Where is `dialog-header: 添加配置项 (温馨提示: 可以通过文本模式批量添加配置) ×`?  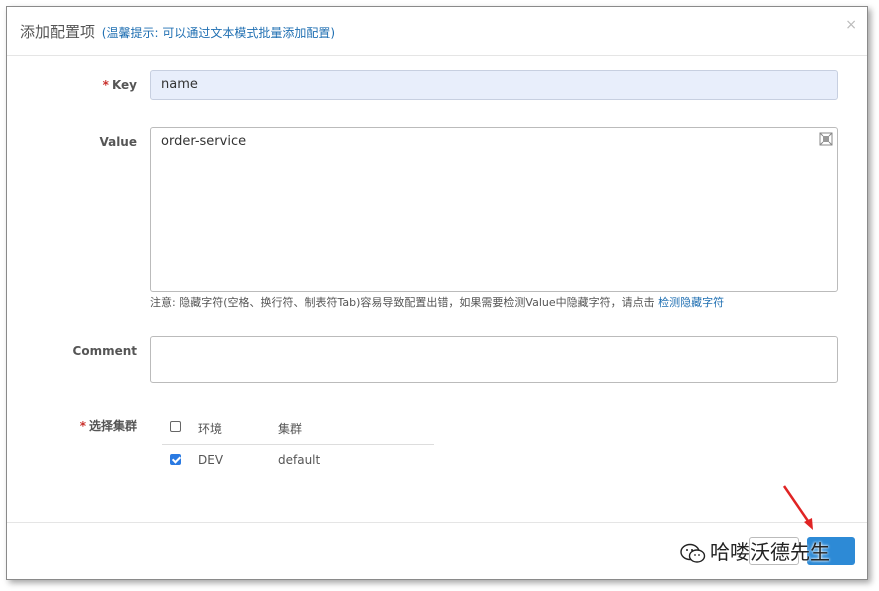
dialog-header: 添加配置项 (温馨提示: 可以通过文本模式批量添加配置) × is located at coordinates (437, 31).